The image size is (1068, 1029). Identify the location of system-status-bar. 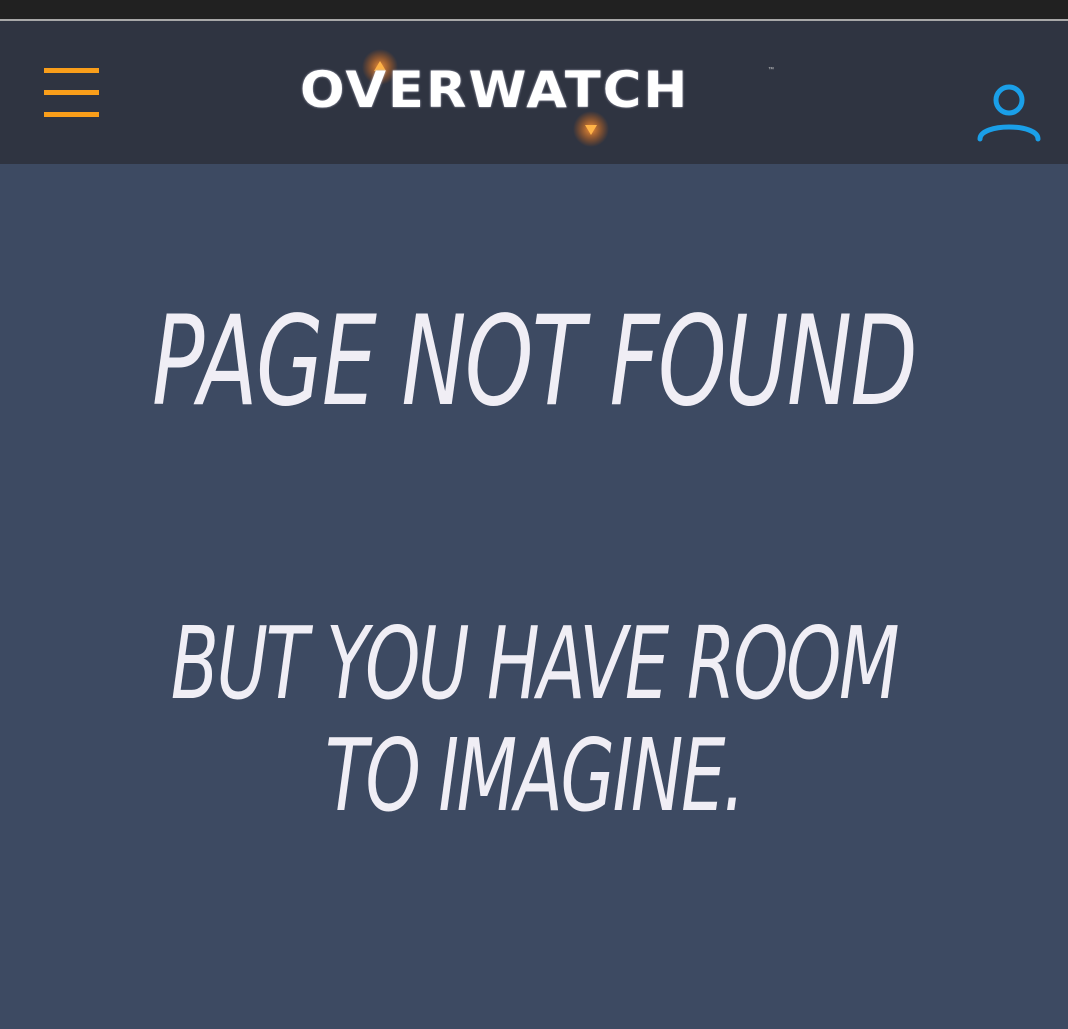
(534, 9).